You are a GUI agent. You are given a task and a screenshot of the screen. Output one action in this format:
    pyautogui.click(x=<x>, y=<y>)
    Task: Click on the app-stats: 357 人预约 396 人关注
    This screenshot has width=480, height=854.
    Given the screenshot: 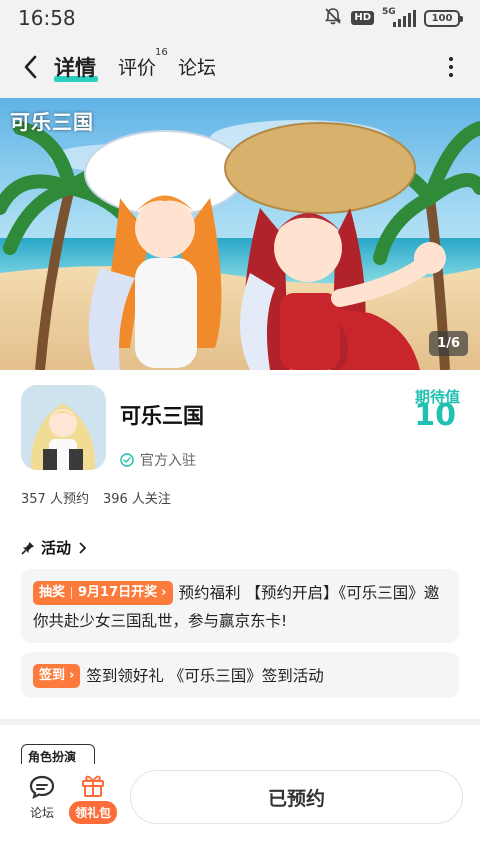 What is the action you would take?
    pyautogui.click(x=96, y=497)
    